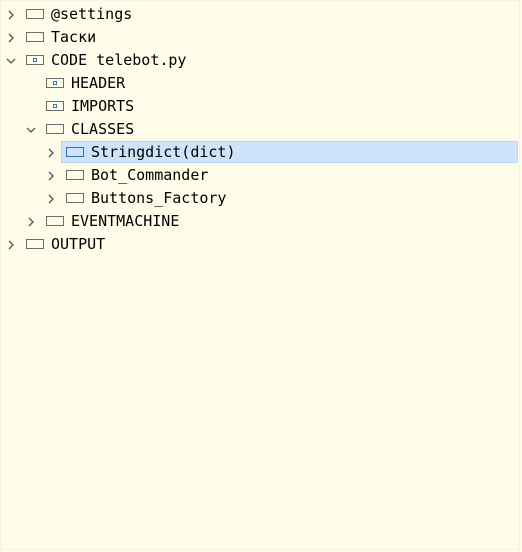 This screenshot has width=522, height=552. What do you see at coordinates (261, 106) in the screenshot?
I see `tree-item-imports: IMPORTS` at bounding box center [261, 106].